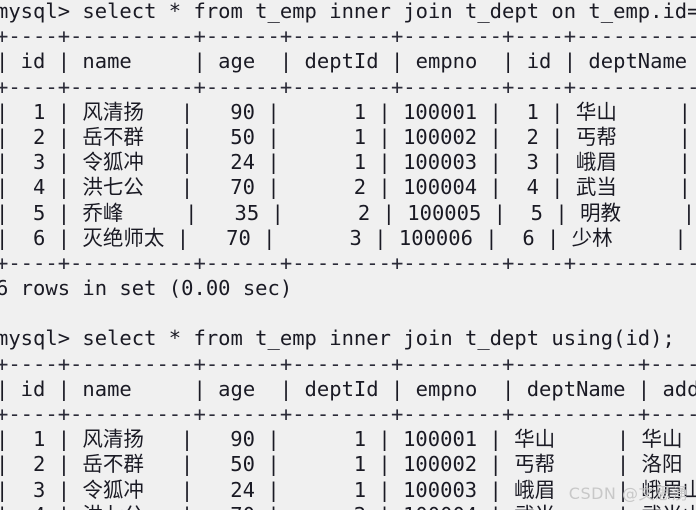 This screenshot has width=696, height=510. What do you see at coordinates (348, 506) in the screenshot?
I see `terminal-line: | 4 | 洪七公 | 70 | 2 | 100004 | 武当 | 武当山 |` at bounding box center [348, 506].